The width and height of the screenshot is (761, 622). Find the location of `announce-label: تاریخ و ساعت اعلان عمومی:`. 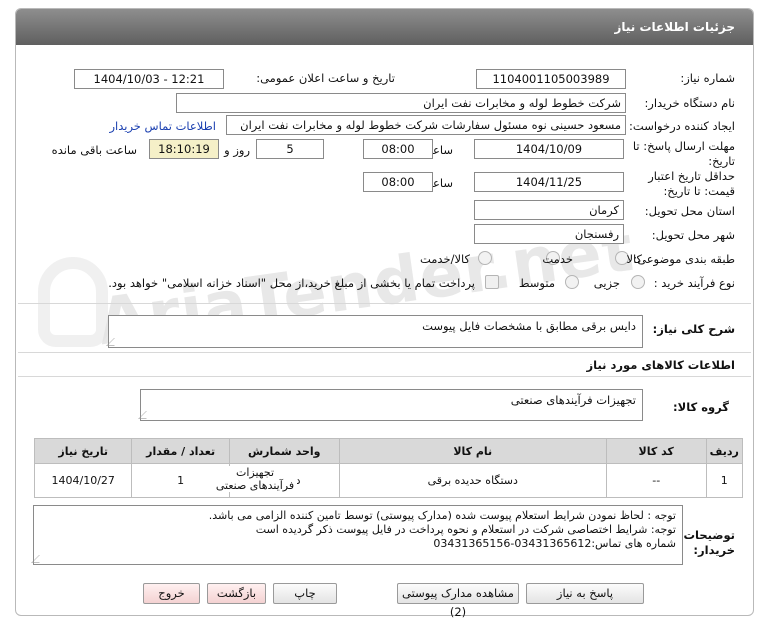

announce-label: تاریخ و ساعت اعلان عمومی: is located at coordinates (325, 78).